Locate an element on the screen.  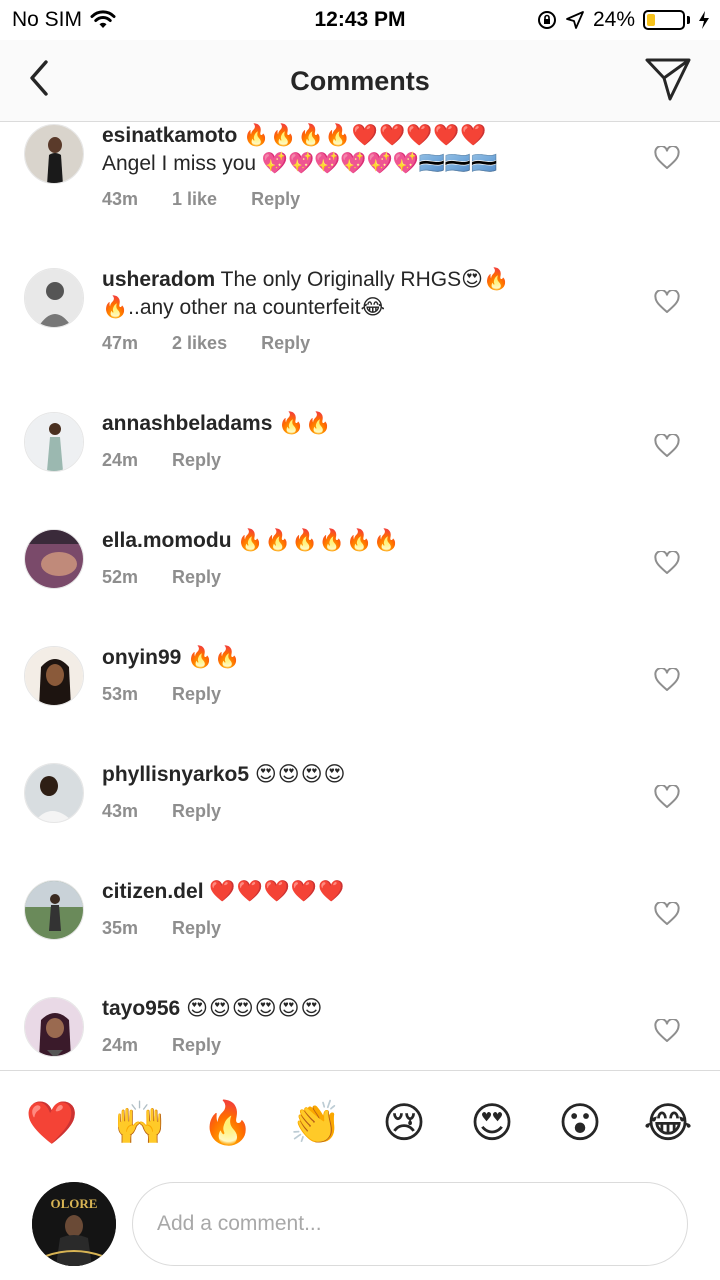
comment-text: The only Originally RHGS😍🔥 is located at coordinates (365, 279).